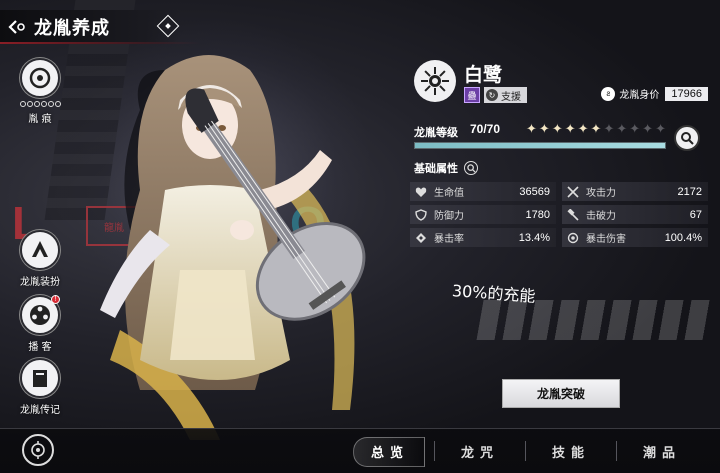 This screenshot has height=473, width=720. I want to click on character-value: ƨ 龙胤身价 17966, so click(654, 93).